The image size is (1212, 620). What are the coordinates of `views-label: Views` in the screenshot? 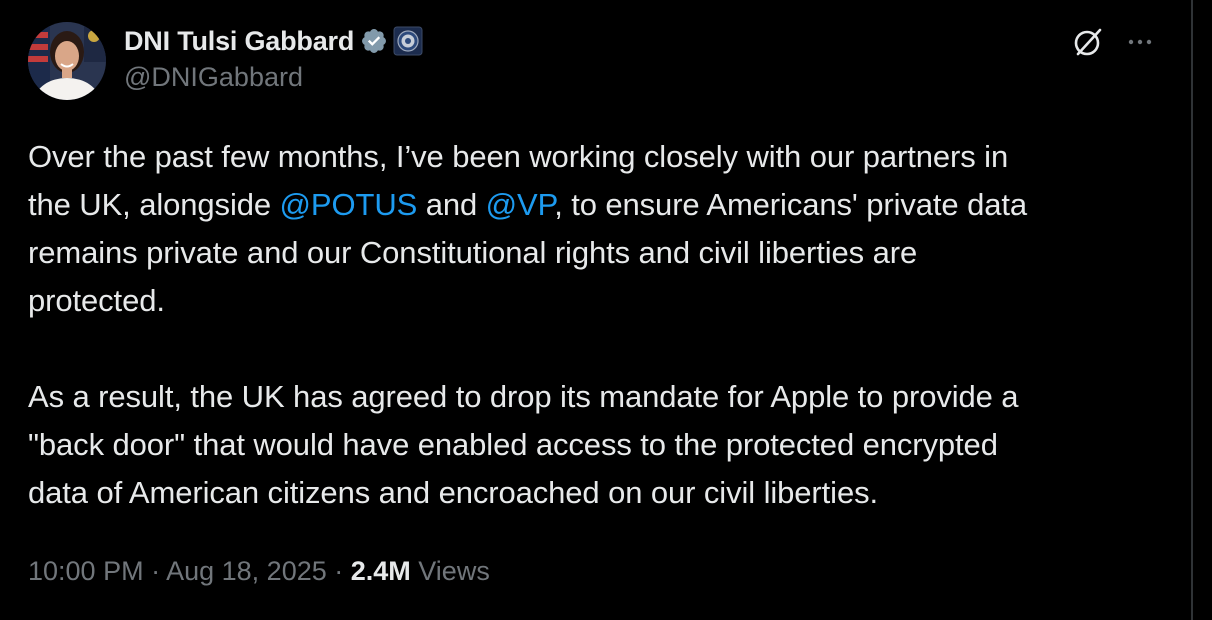 It's located at (450, 571).